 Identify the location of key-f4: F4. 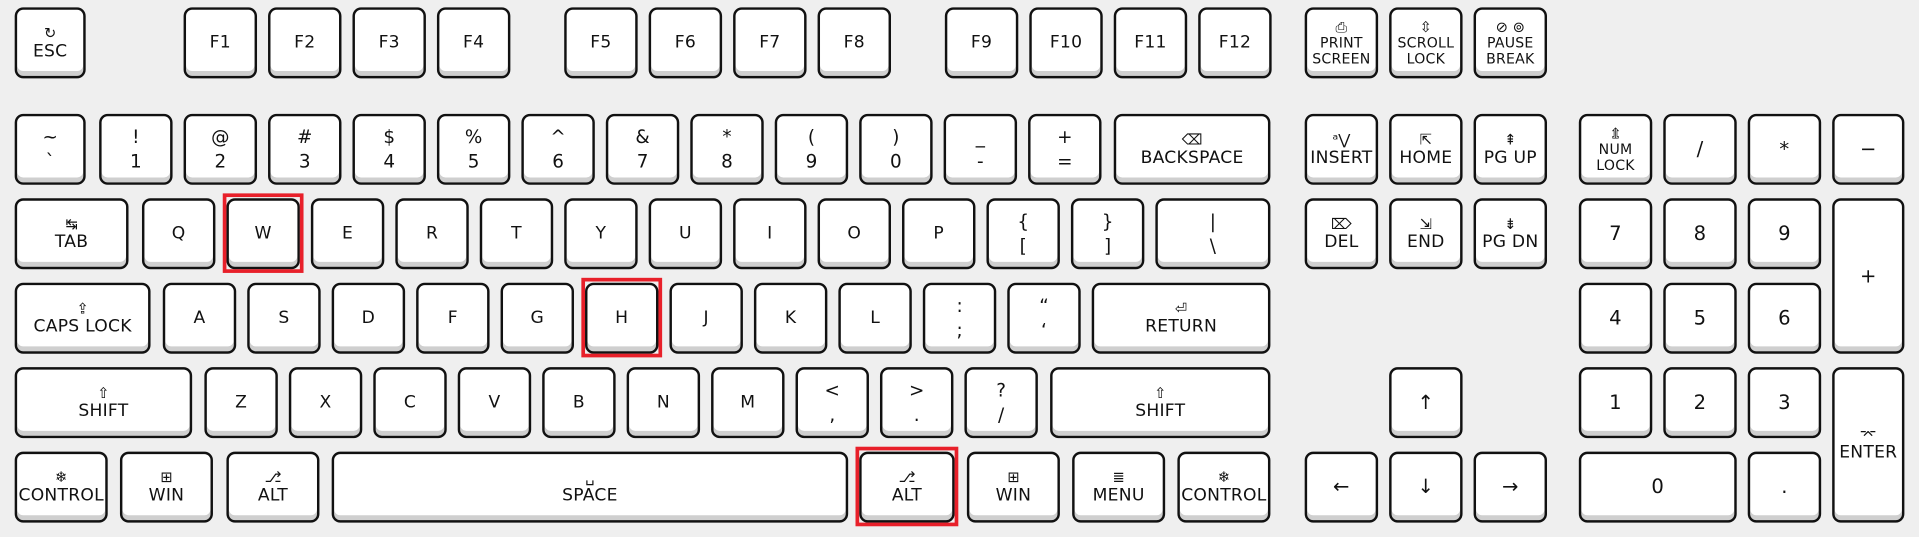
(473, 43).